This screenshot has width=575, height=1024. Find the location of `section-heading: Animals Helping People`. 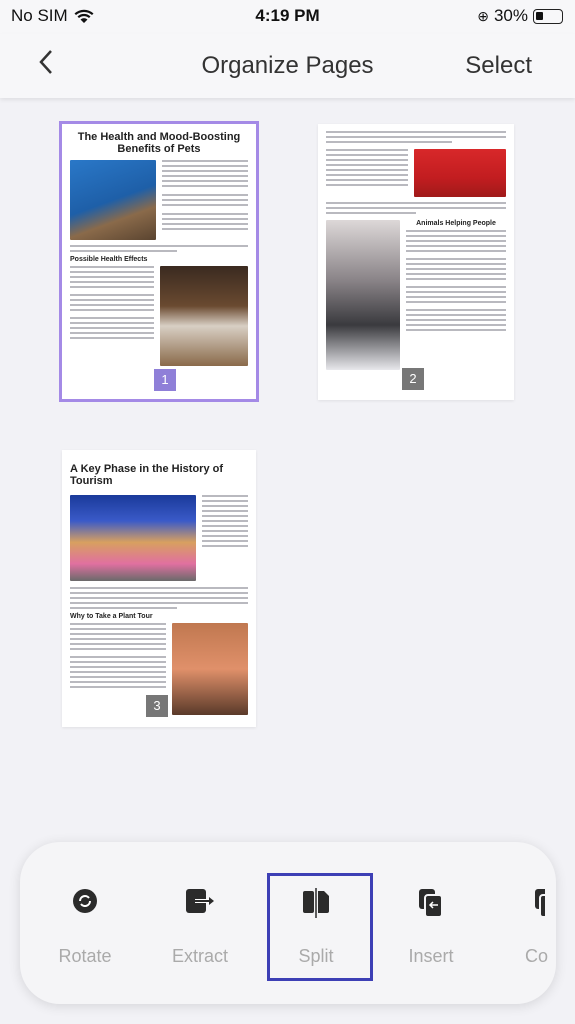

section-heading: Animals Helping People is located at coordinates (456, 223).